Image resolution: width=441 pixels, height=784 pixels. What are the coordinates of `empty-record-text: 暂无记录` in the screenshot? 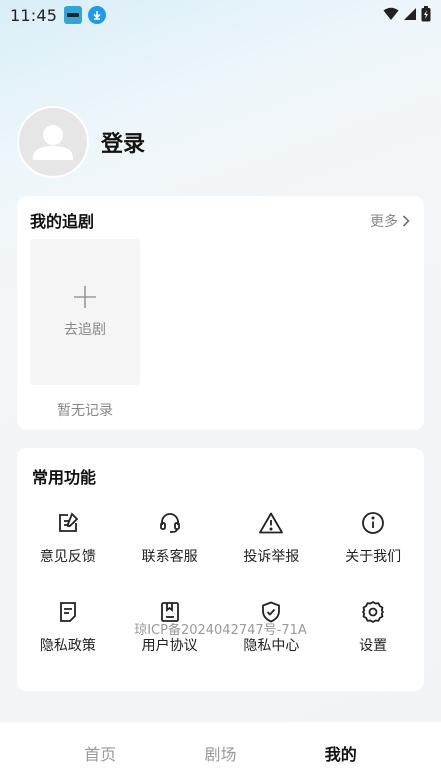 It's located at (85, 411).